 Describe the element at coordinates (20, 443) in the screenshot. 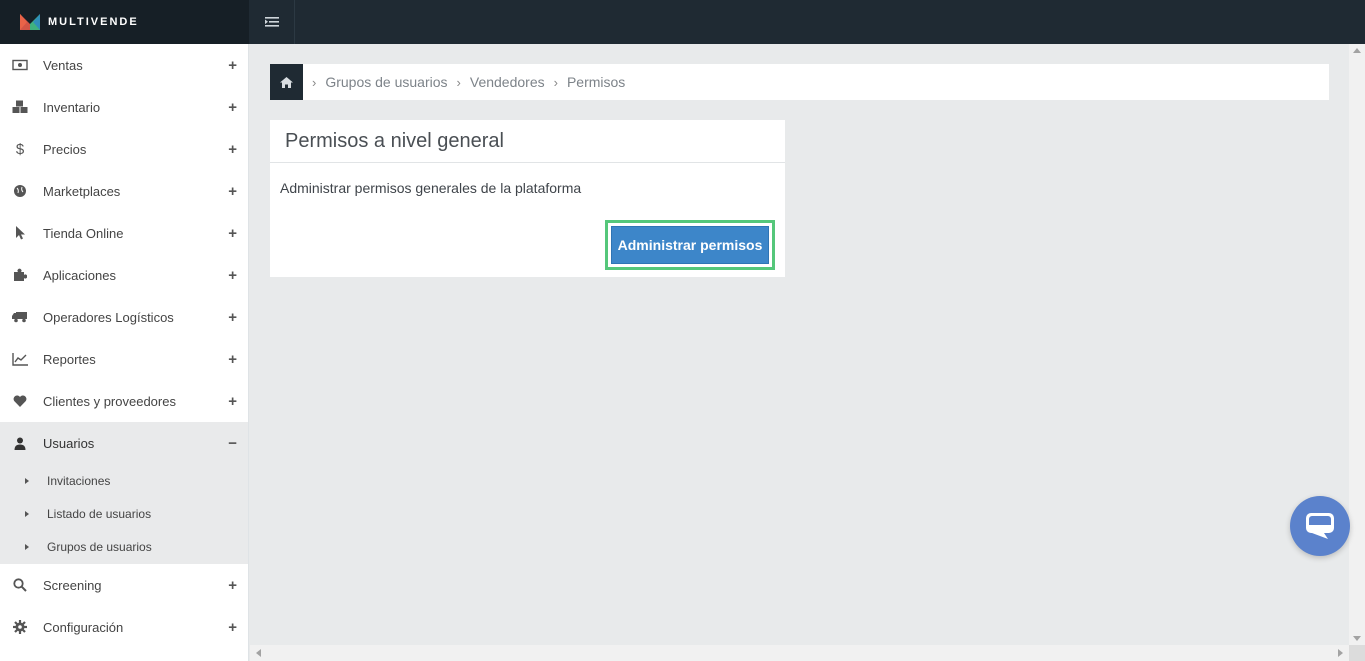

I see `user-icon` at that location.